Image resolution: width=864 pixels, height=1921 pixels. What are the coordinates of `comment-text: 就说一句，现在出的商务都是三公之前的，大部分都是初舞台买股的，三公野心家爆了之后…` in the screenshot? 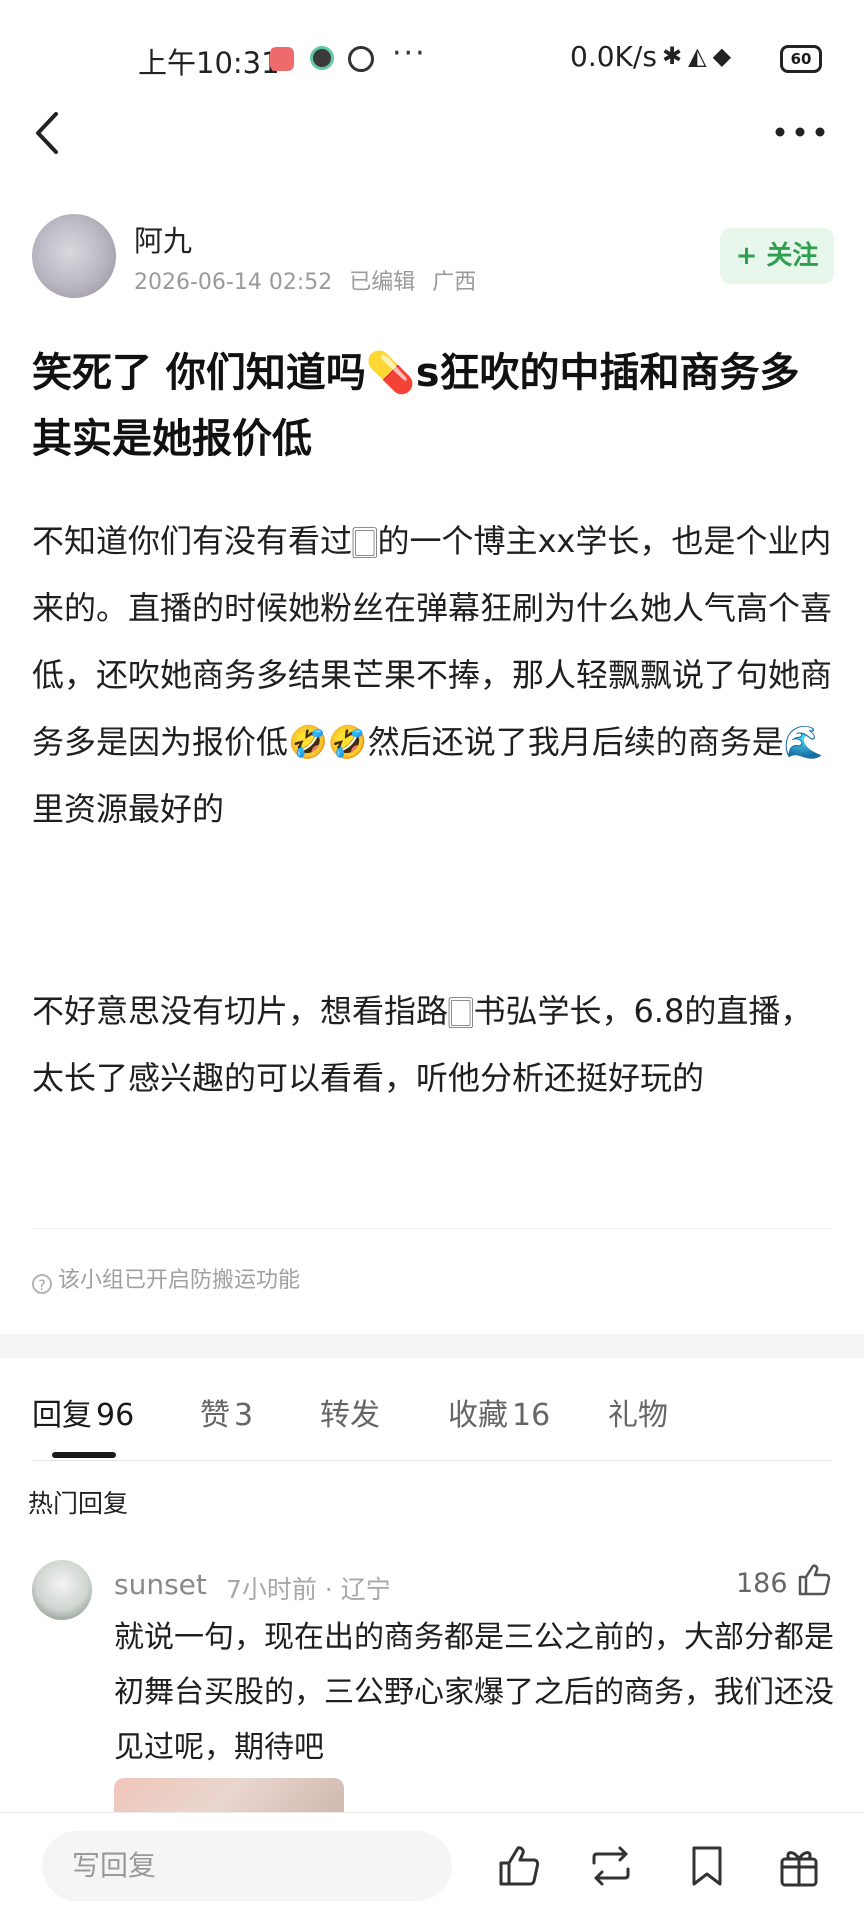 It's located at (474, 1692).